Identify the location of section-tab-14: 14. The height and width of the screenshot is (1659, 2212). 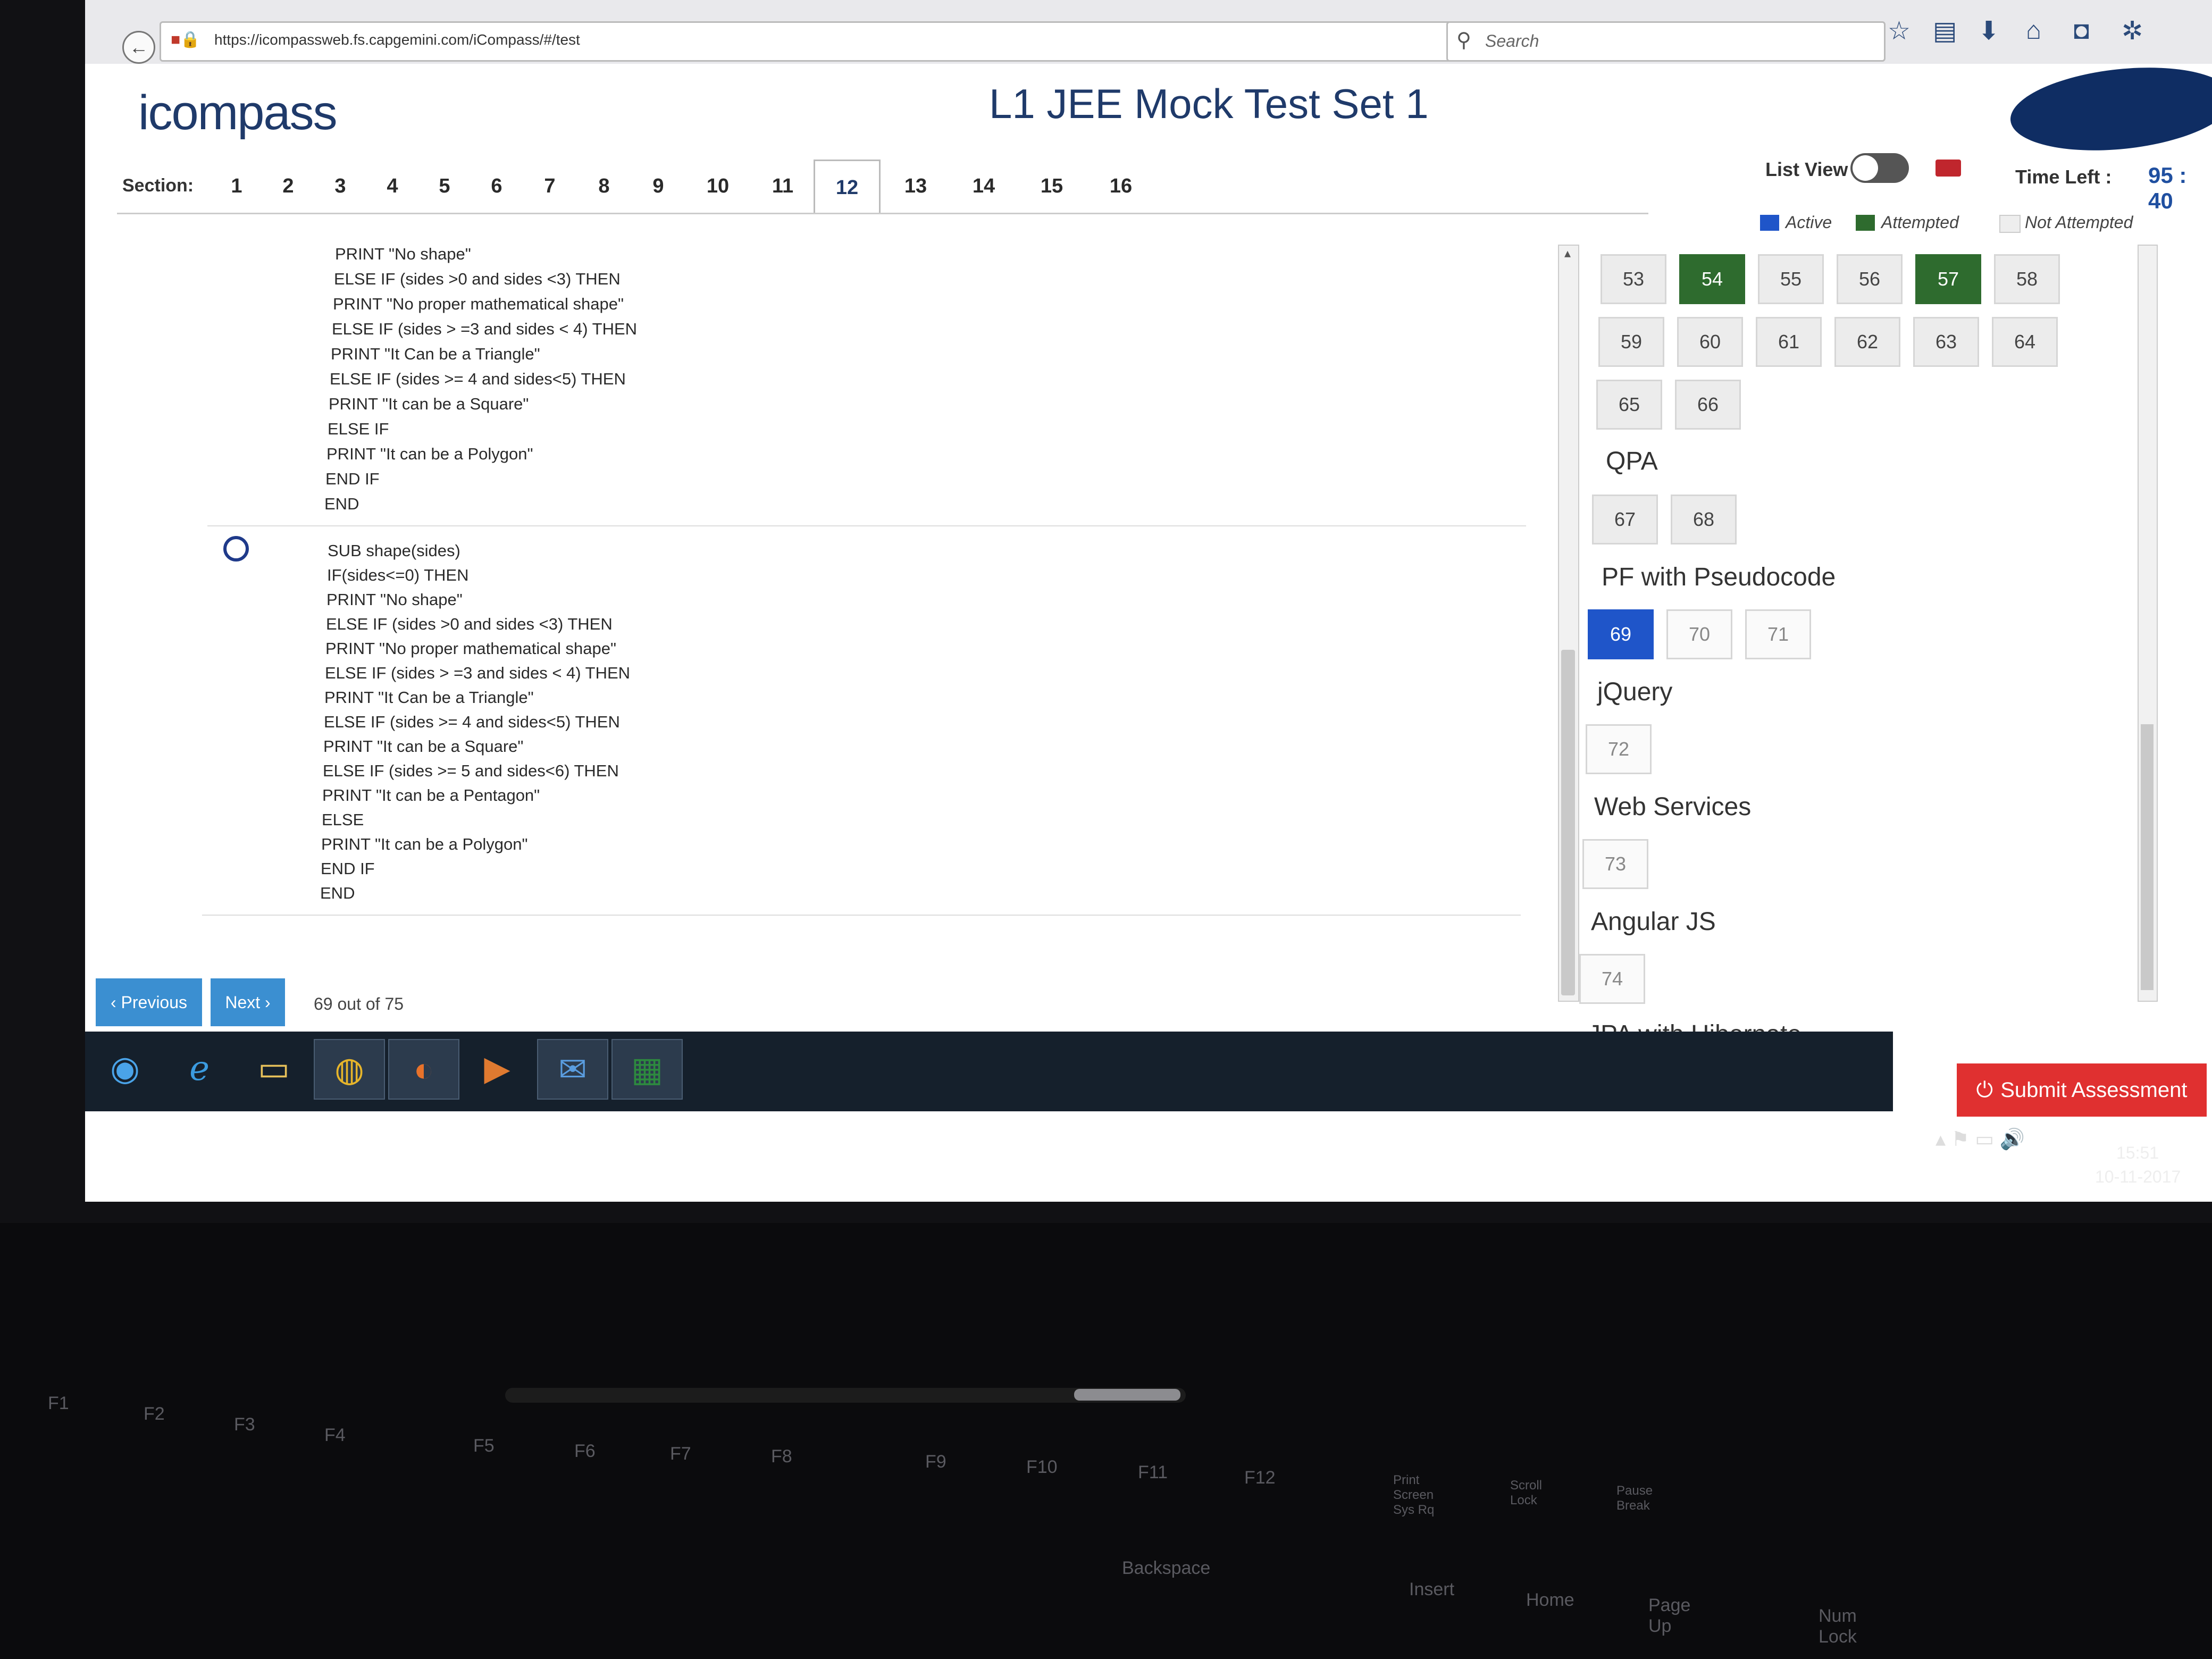
(983, 186).